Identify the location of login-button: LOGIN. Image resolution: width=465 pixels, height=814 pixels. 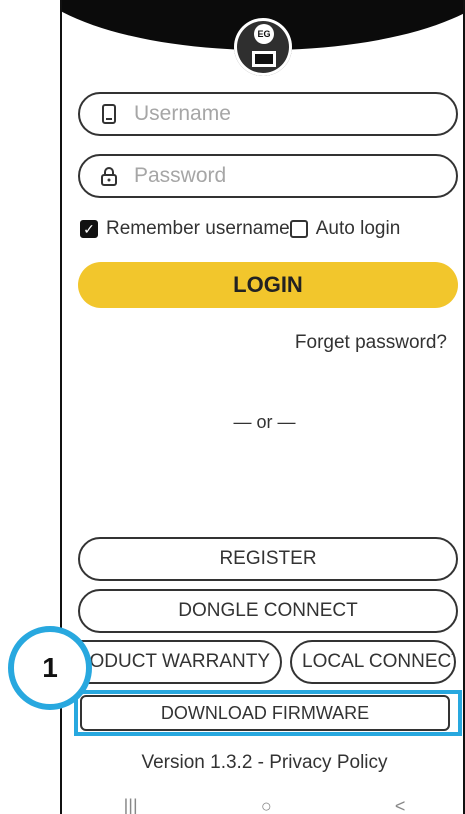
(268, 285).